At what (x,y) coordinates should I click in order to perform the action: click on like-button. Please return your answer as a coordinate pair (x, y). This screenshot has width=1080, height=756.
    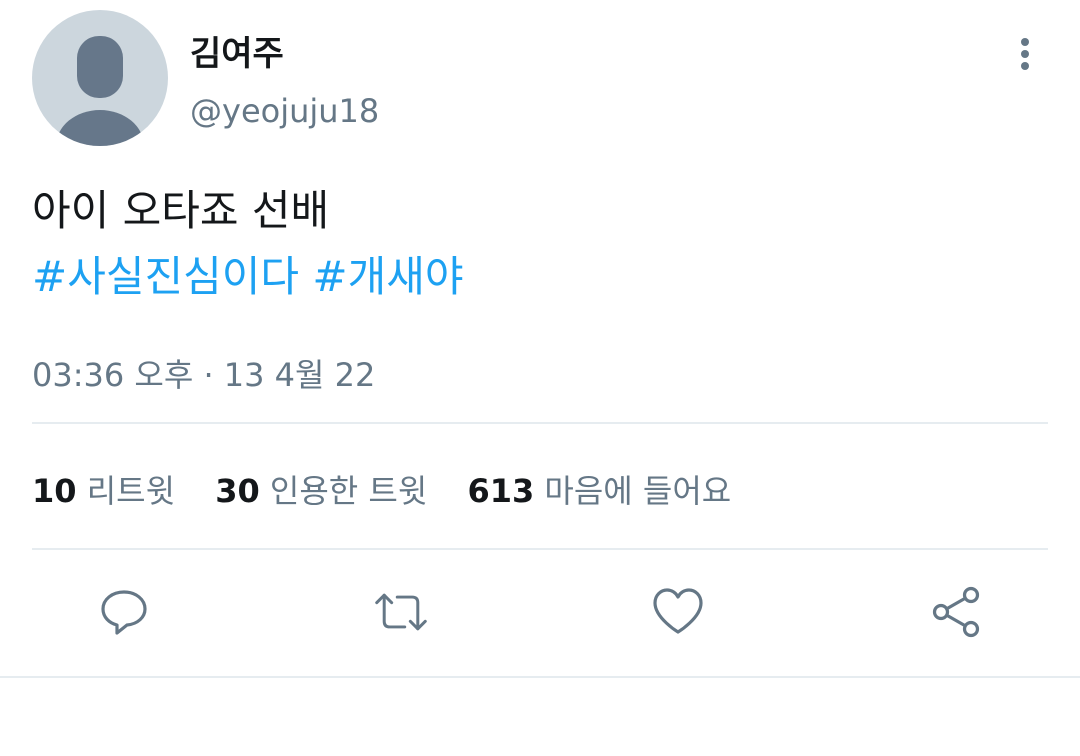
    Looking at the image, I should click on (678, 612).